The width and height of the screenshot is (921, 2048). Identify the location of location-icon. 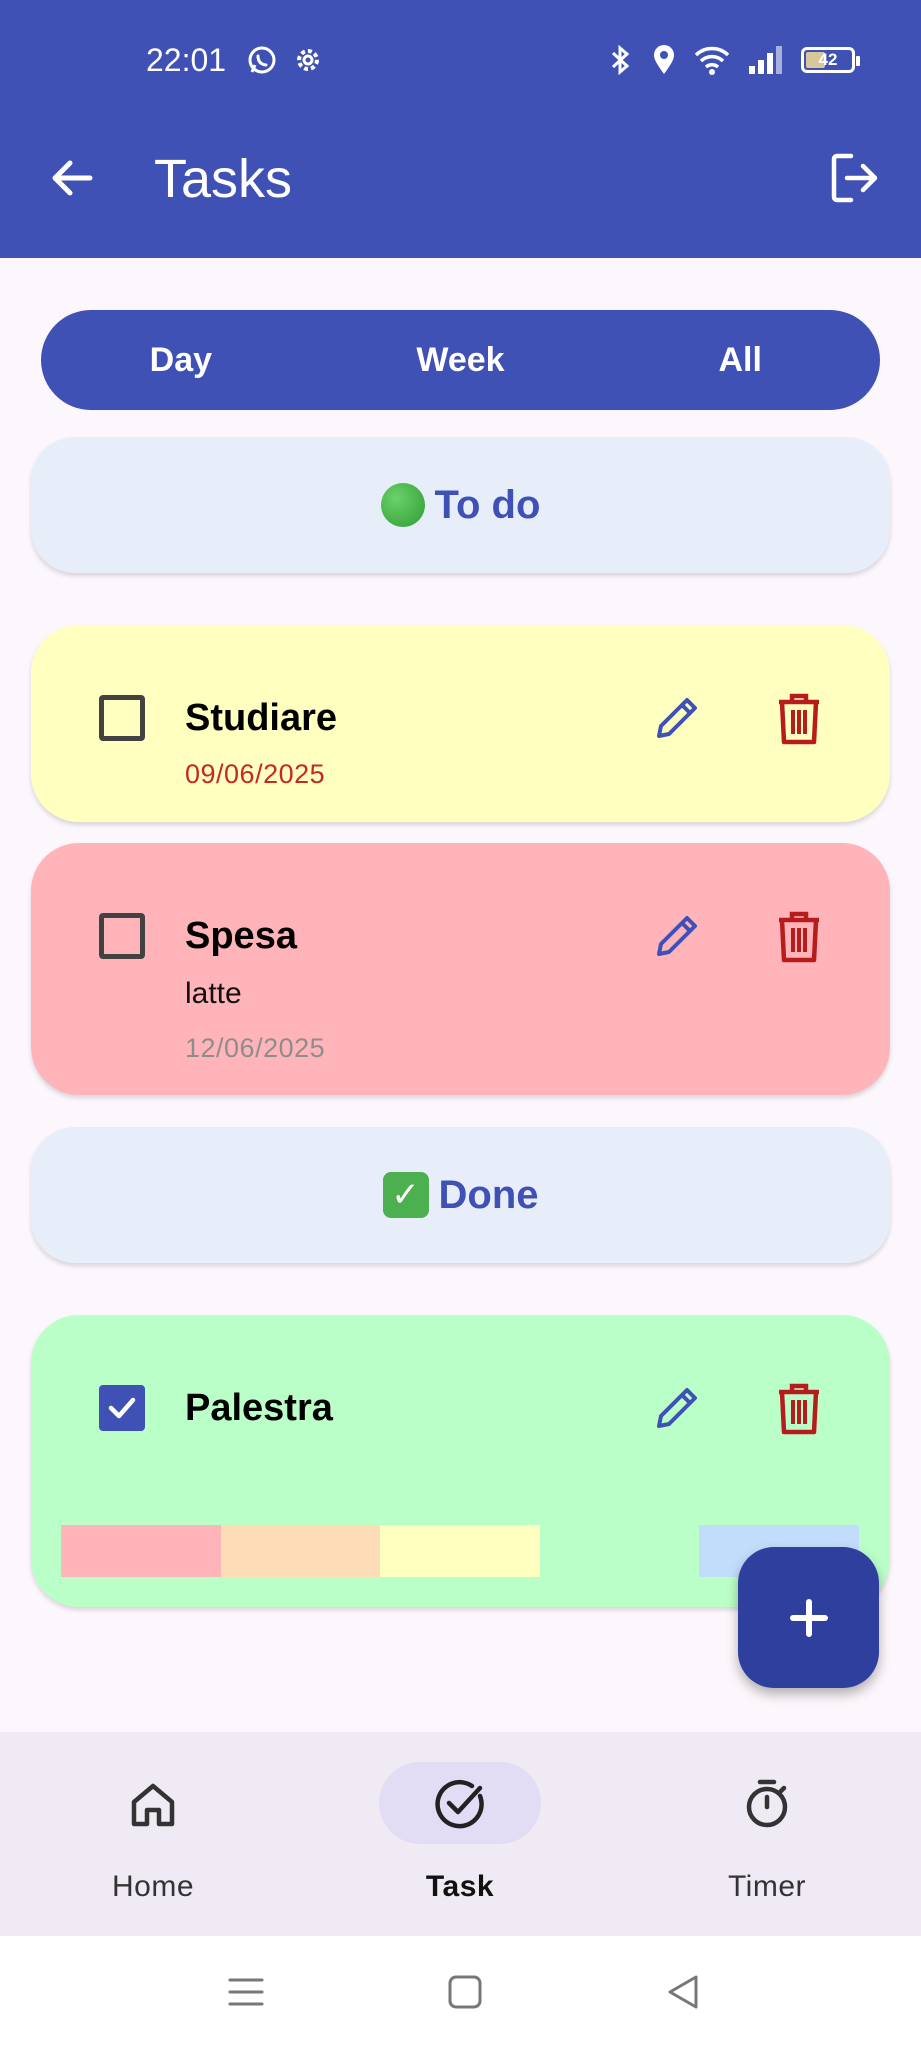
(664, 59).